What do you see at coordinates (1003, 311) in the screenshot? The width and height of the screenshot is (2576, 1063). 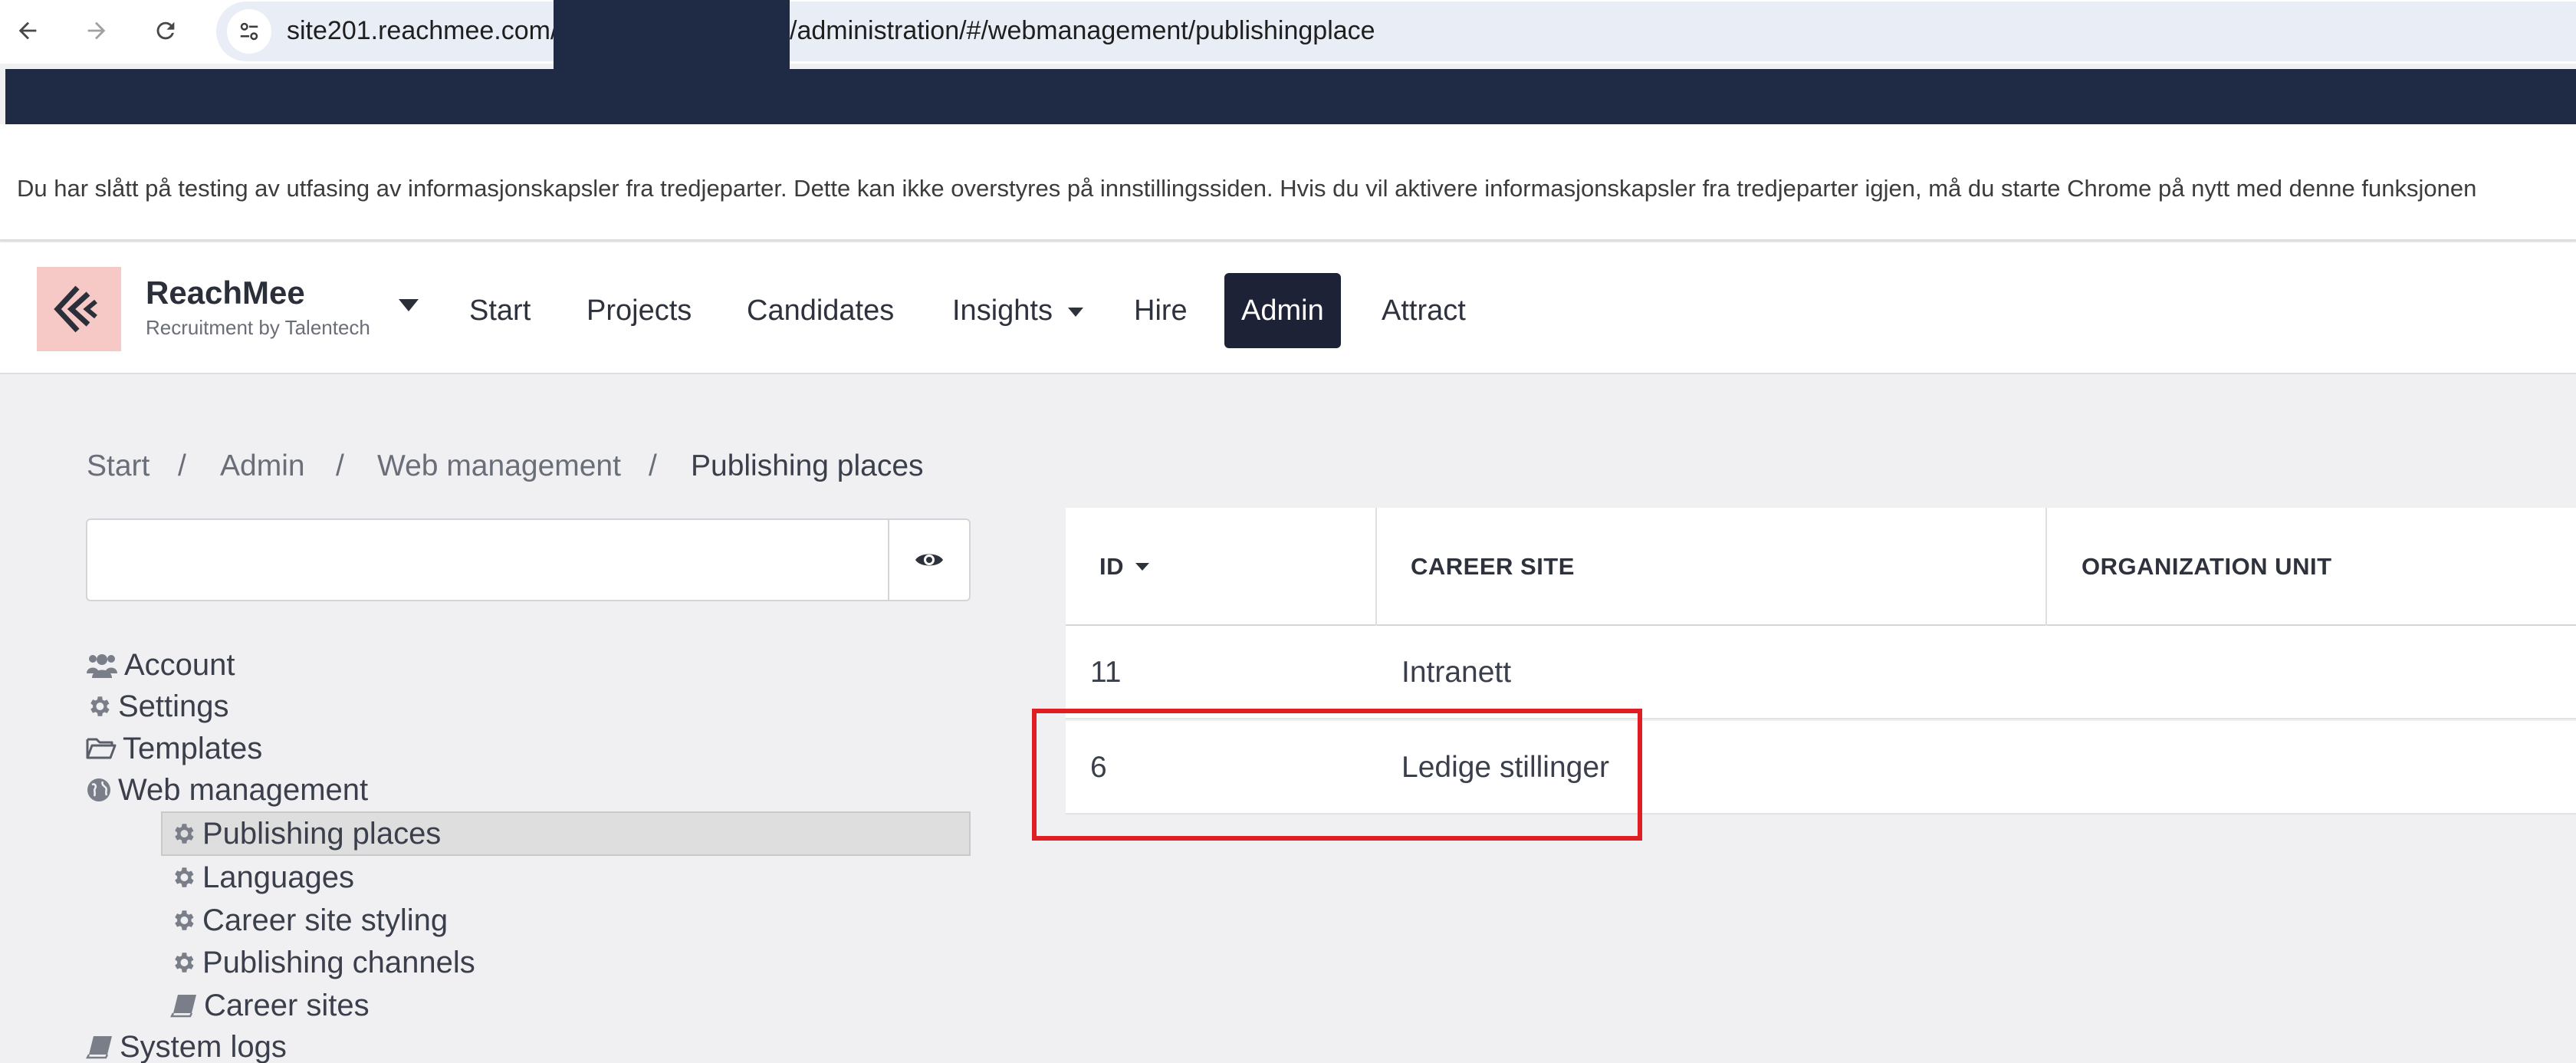 I see `nav-insights-label: Insights` at bounding box center [1003, 311].